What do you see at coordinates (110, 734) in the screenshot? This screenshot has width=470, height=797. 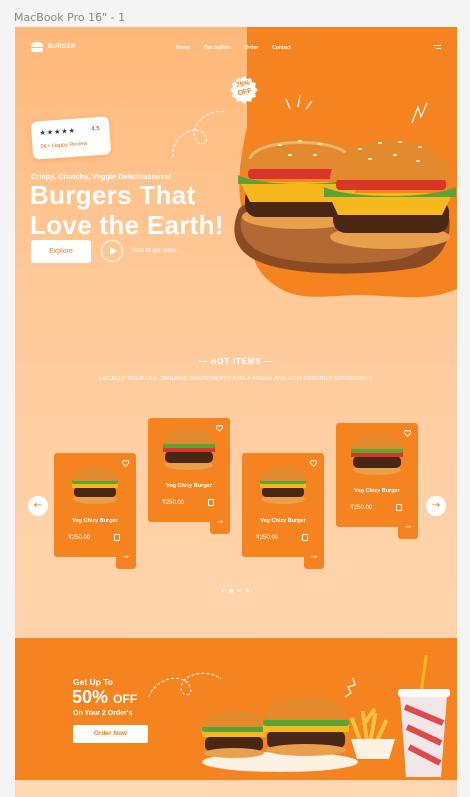 I see `order-now-button: Order Now` at bounding box center [110, 734].